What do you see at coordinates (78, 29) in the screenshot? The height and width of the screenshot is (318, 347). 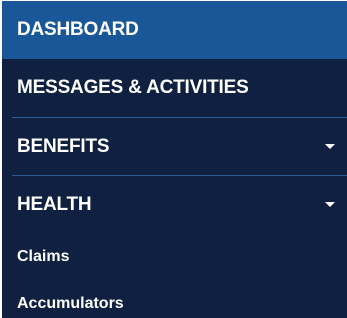 I see `nav-item-label: DASHBOARD` at bounding box center [78, 29].